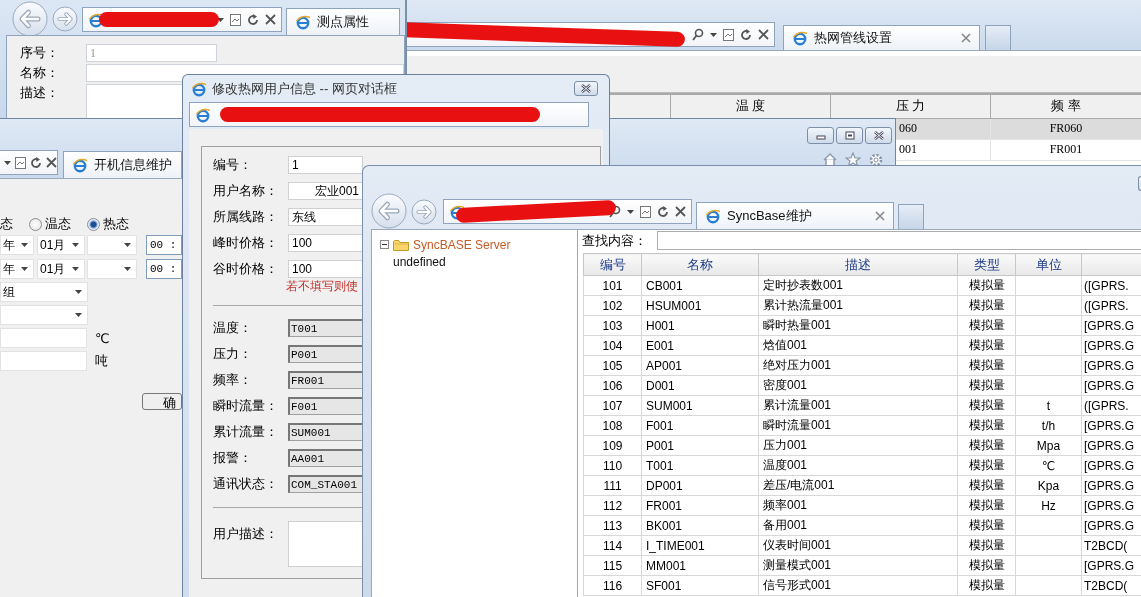 Image resolution: width=1141 pixels, height=597 pixels. Describe the element at coordinates (795, 215) in the screenshot. I see `browser-tab: SyncBase维护` at that location.